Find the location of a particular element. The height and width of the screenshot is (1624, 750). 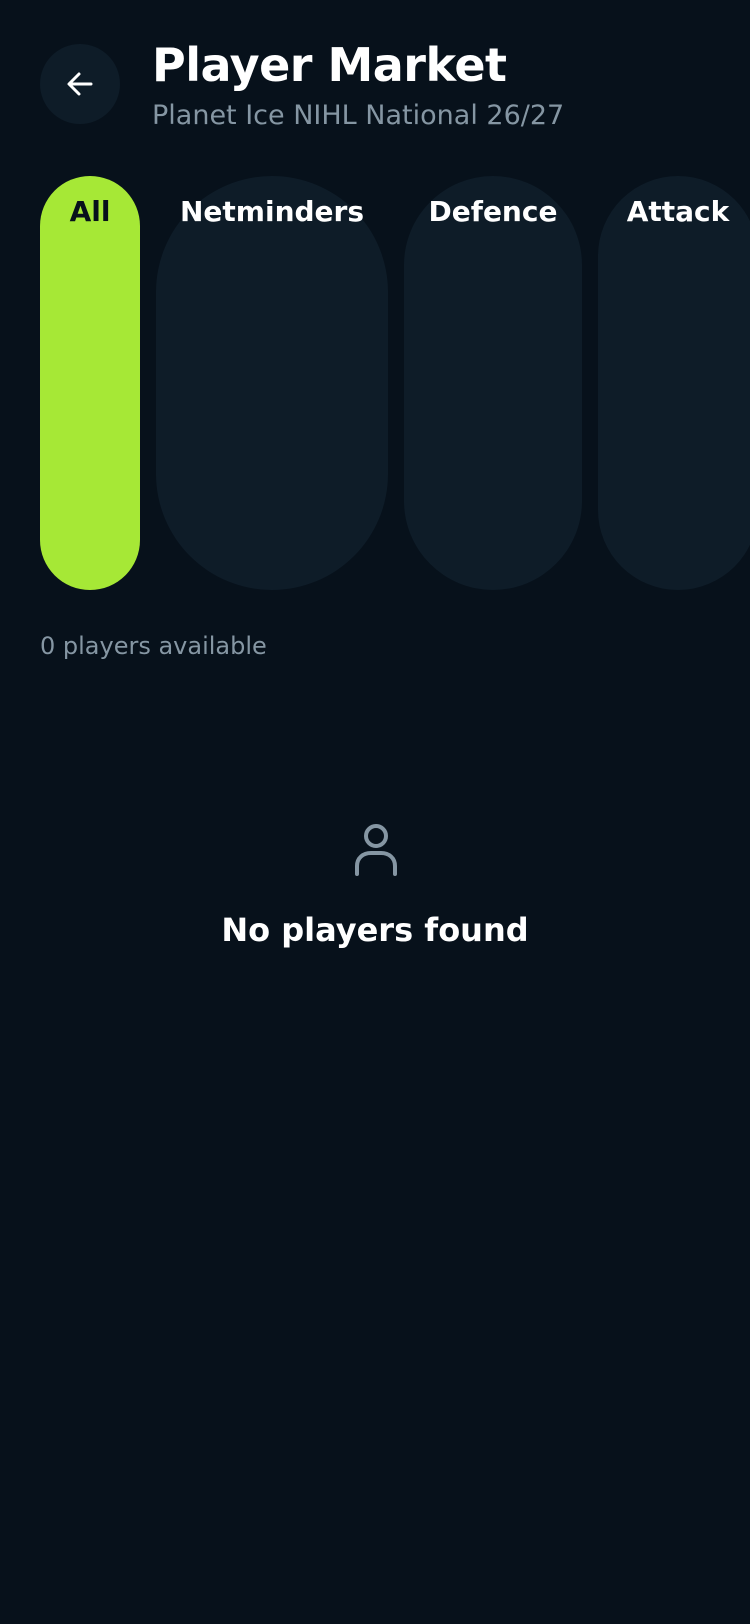

back-button is located at coordinates (80, 84).